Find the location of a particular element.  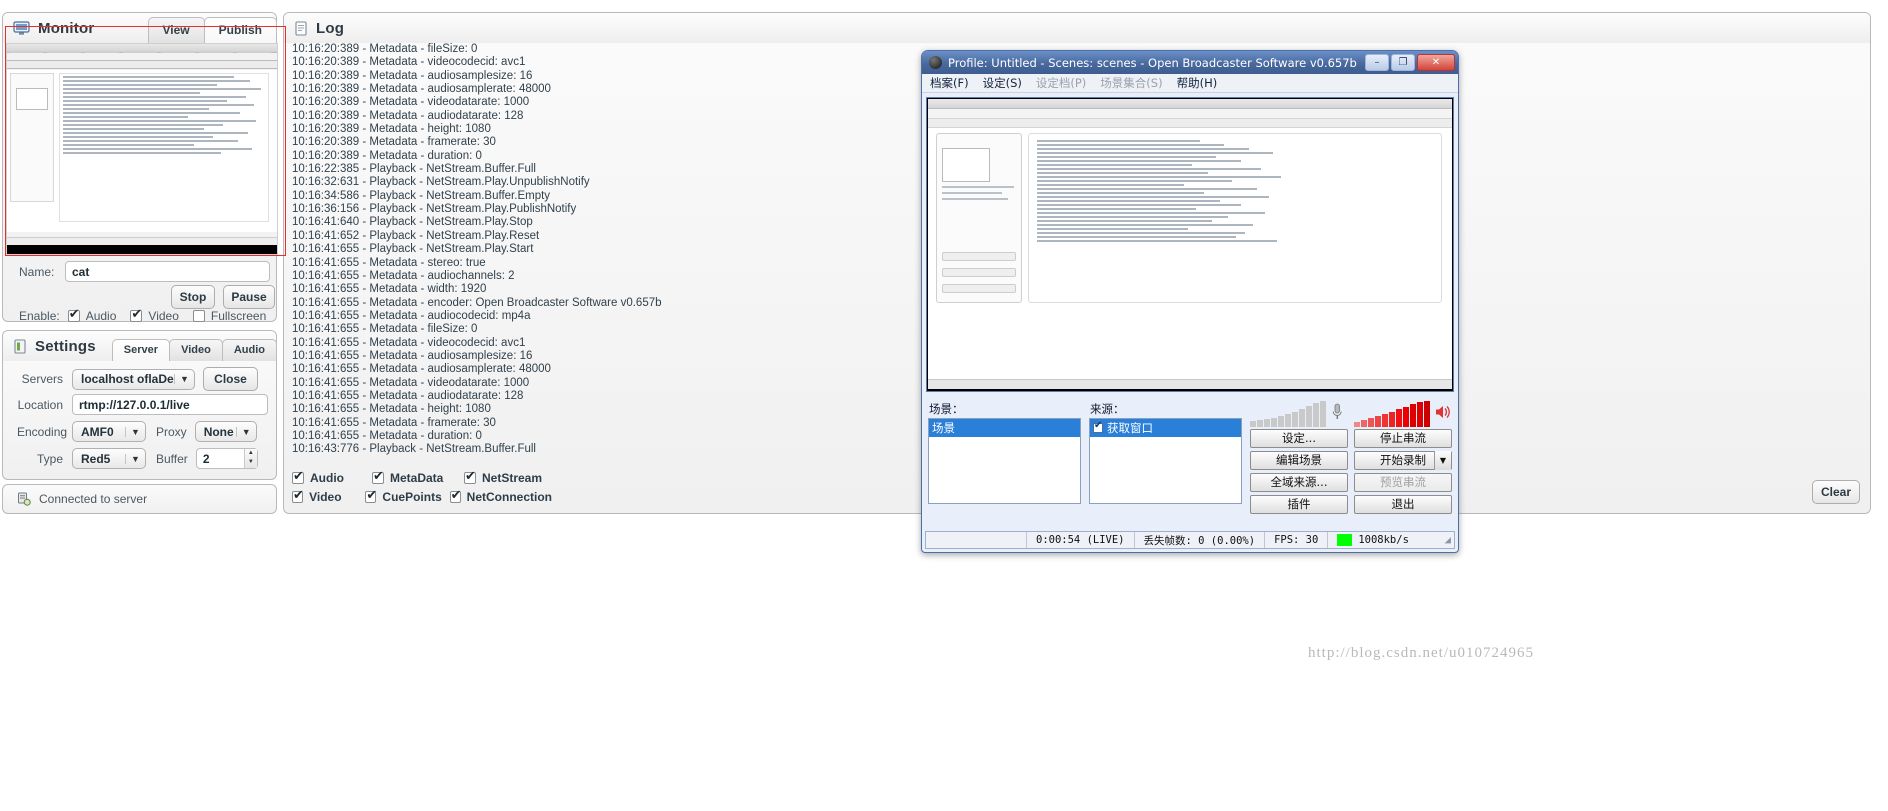

menu-item-scene-collection: 场景集合(S) is located at coordinates (1131, 83).